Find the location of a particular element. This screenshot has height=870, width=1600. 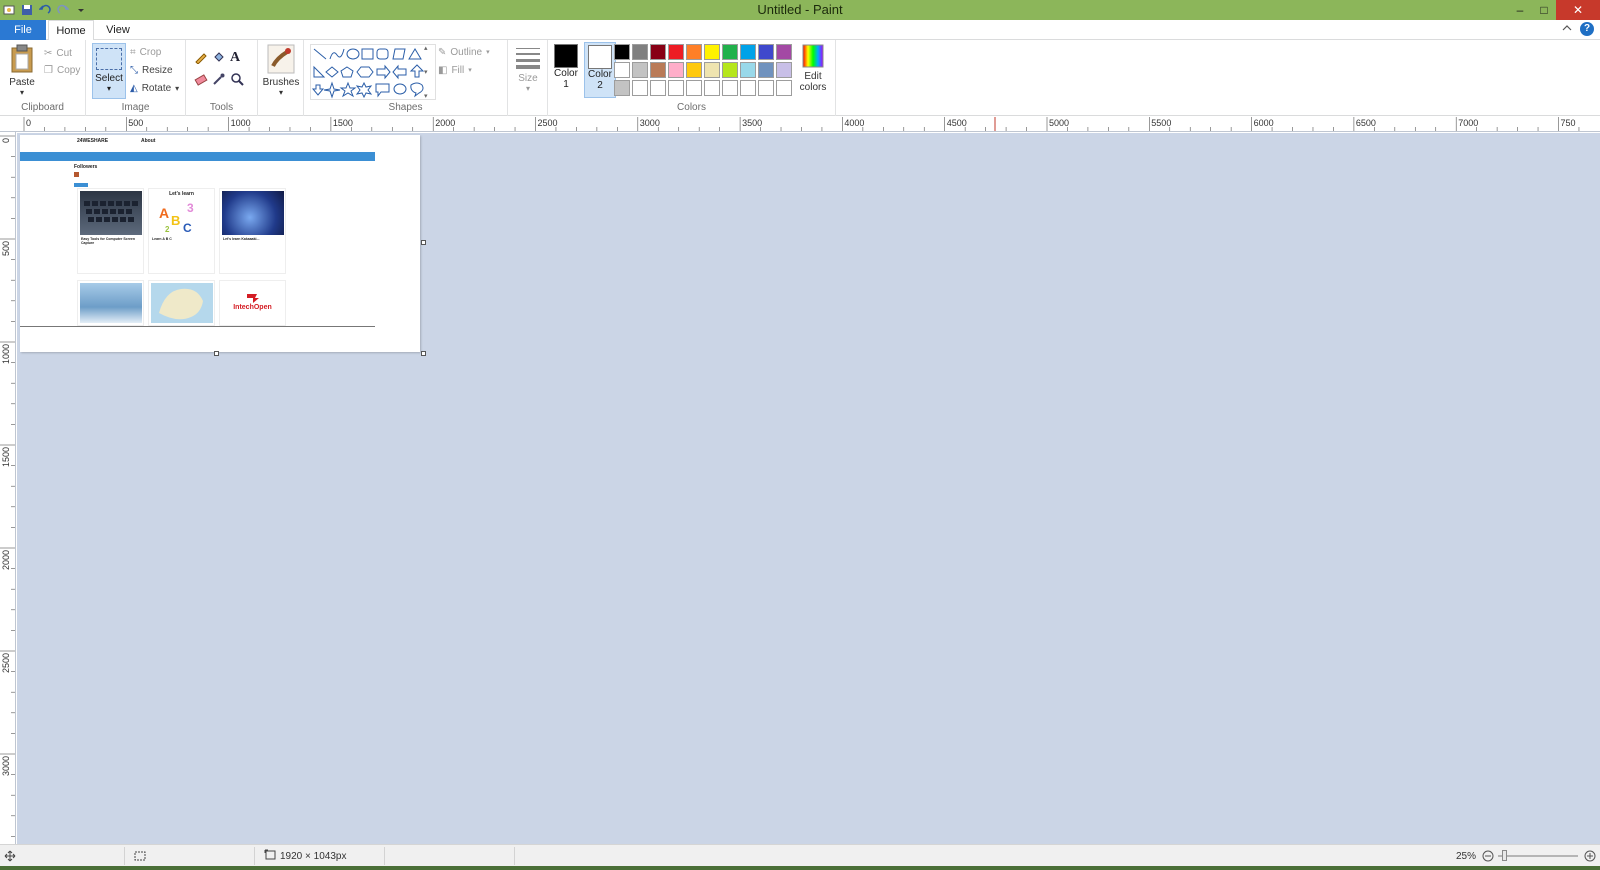

fill-button: ◧ Fill ▾ is located at coordinates (455, 70).